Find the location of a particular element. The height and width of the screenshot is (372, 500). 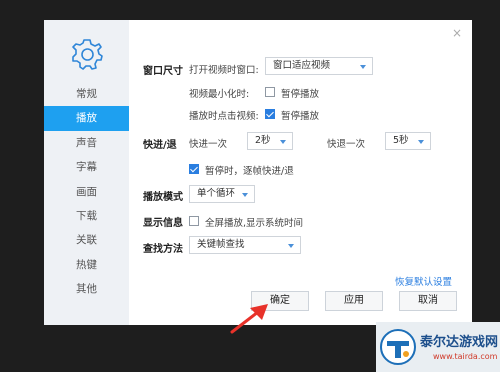

click-video-label: 播放时点击视频: is located at coordinates (224, 116).